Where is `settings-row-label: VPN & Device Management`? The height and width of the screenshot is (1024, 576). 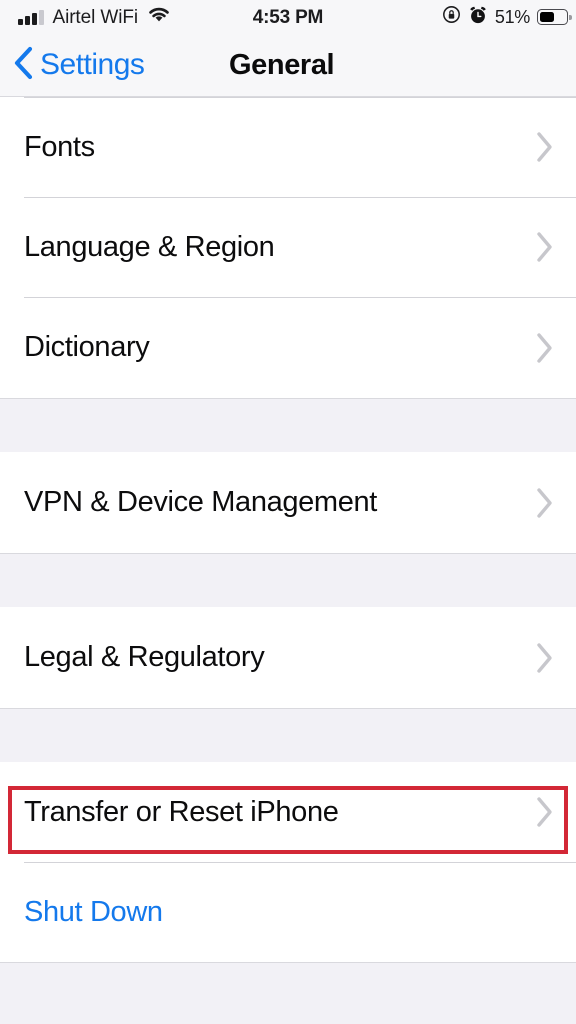
settings-row-label: VPN & Device Management is located at coordinates (201, 502).